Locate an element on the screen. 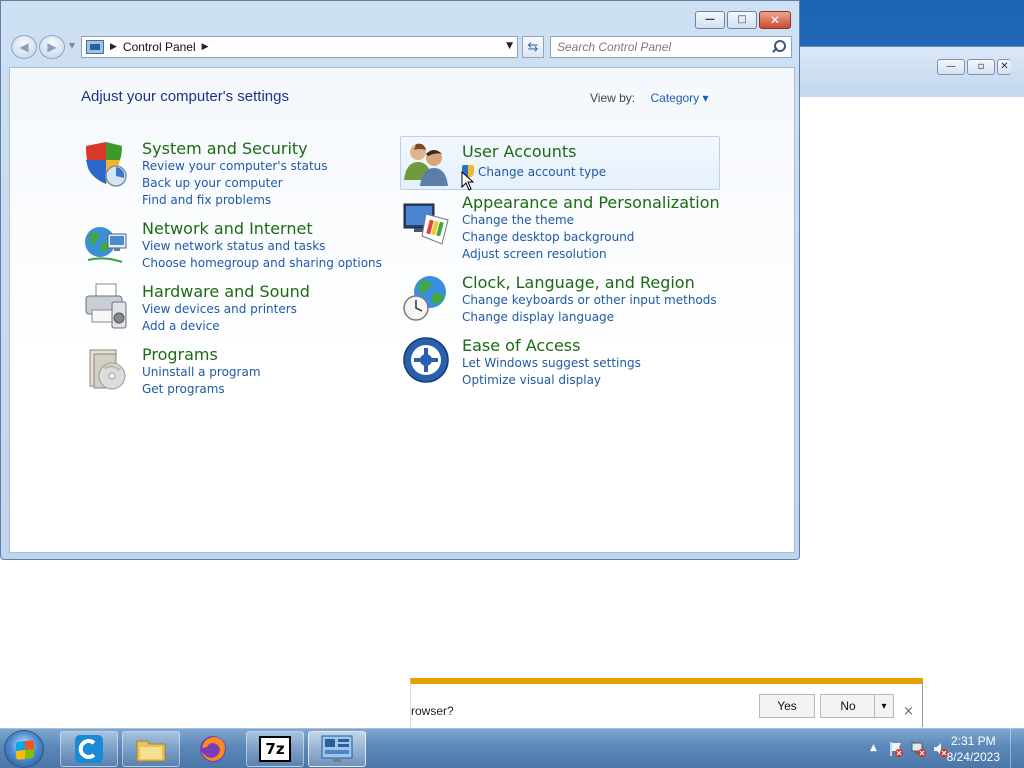 The height and width of the screenshot is (768, 1024). category-title-appearance: Appearance and Personalization is located at coordinates (591, 202).